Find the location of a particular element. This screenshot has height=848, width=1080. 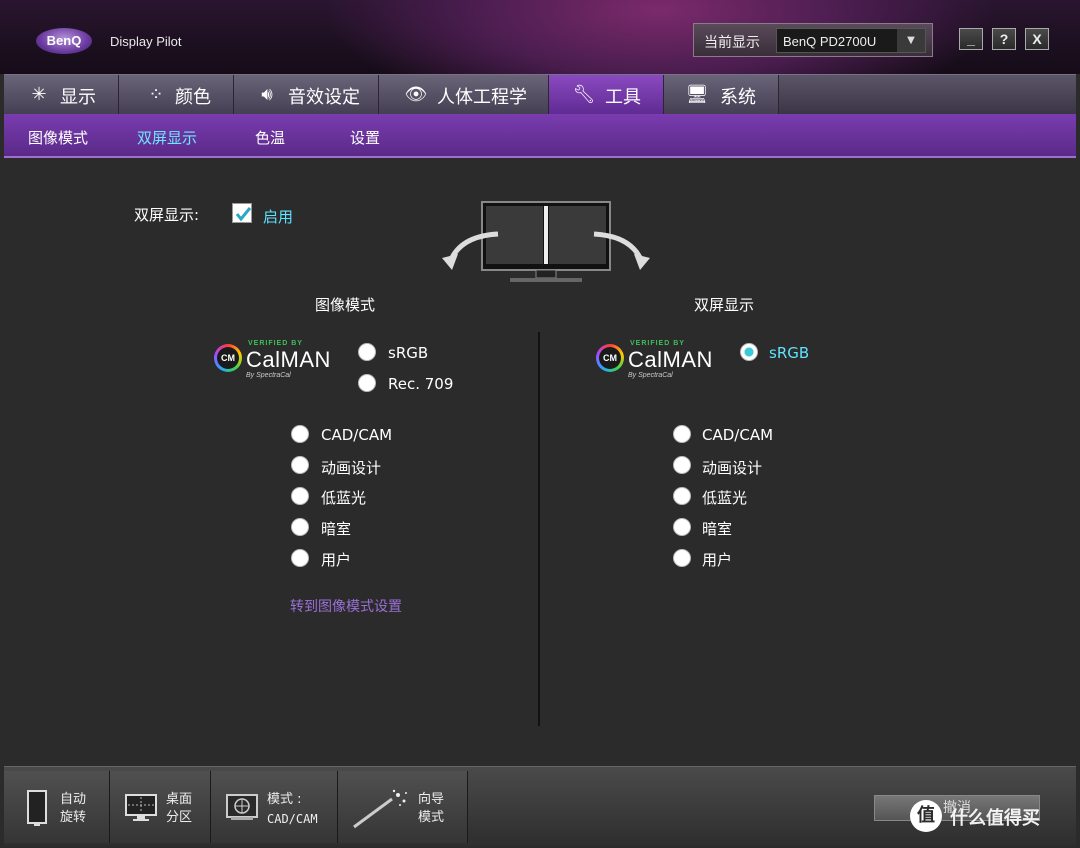

mode-icon is located at coordinates (242, 807).